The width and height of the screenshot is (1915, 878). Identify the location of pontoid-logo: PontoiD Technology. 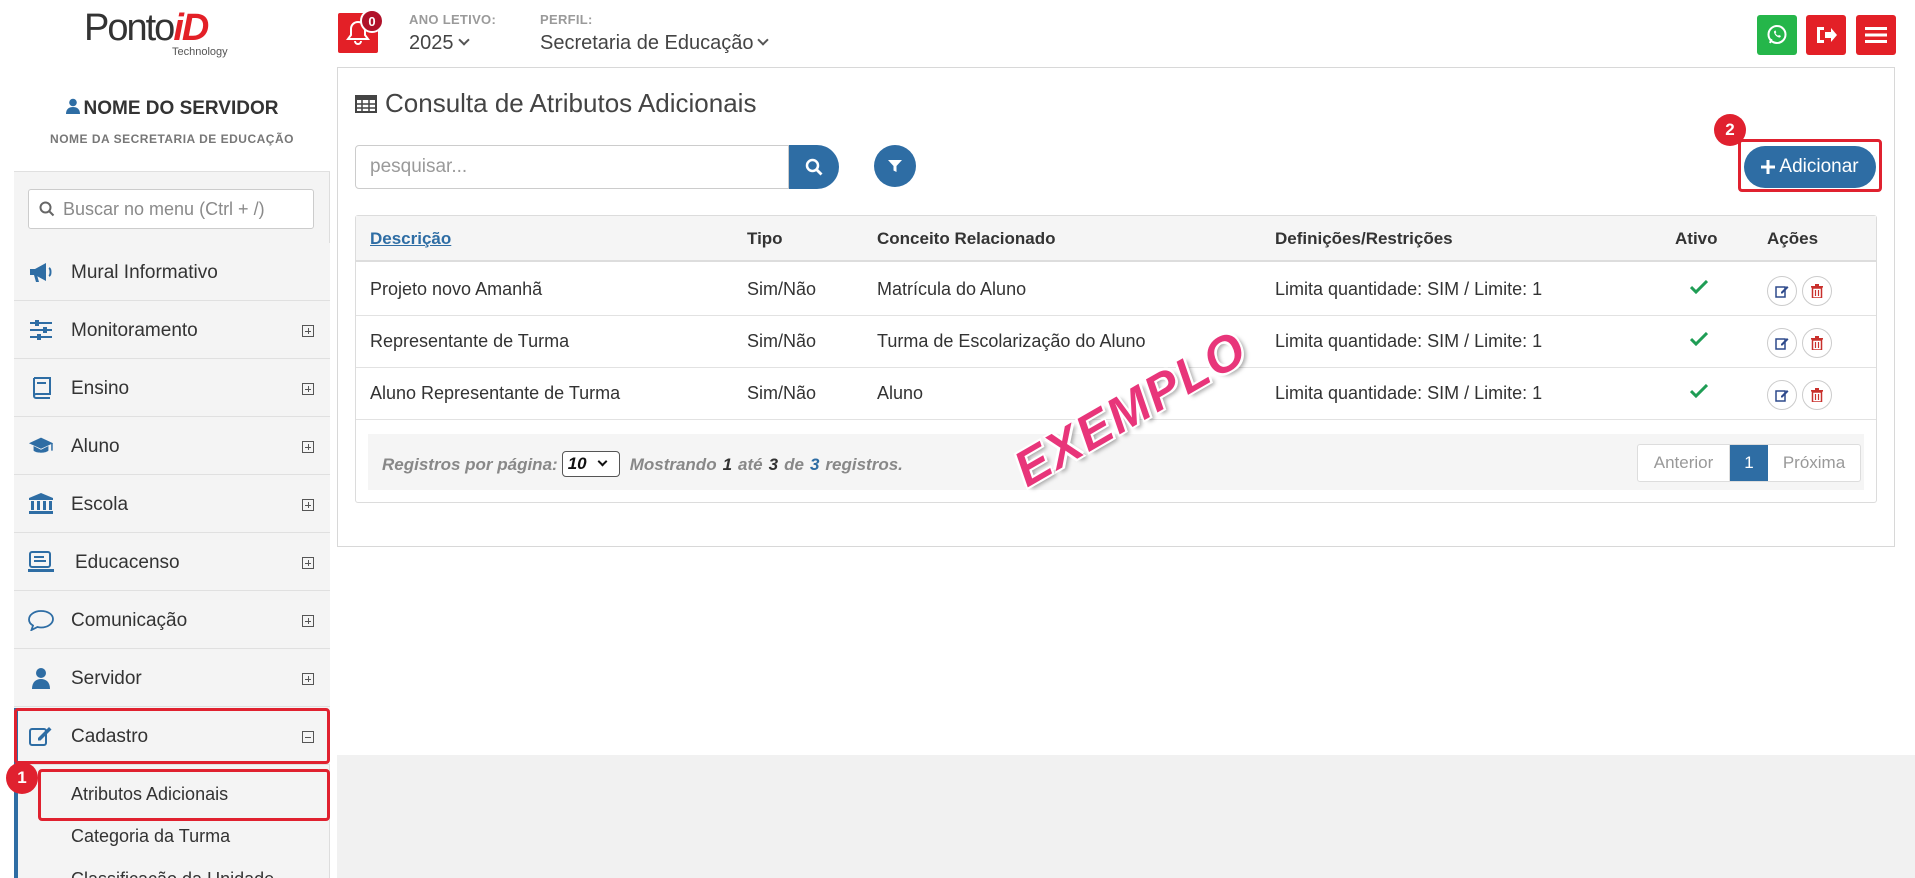
(164, 34).